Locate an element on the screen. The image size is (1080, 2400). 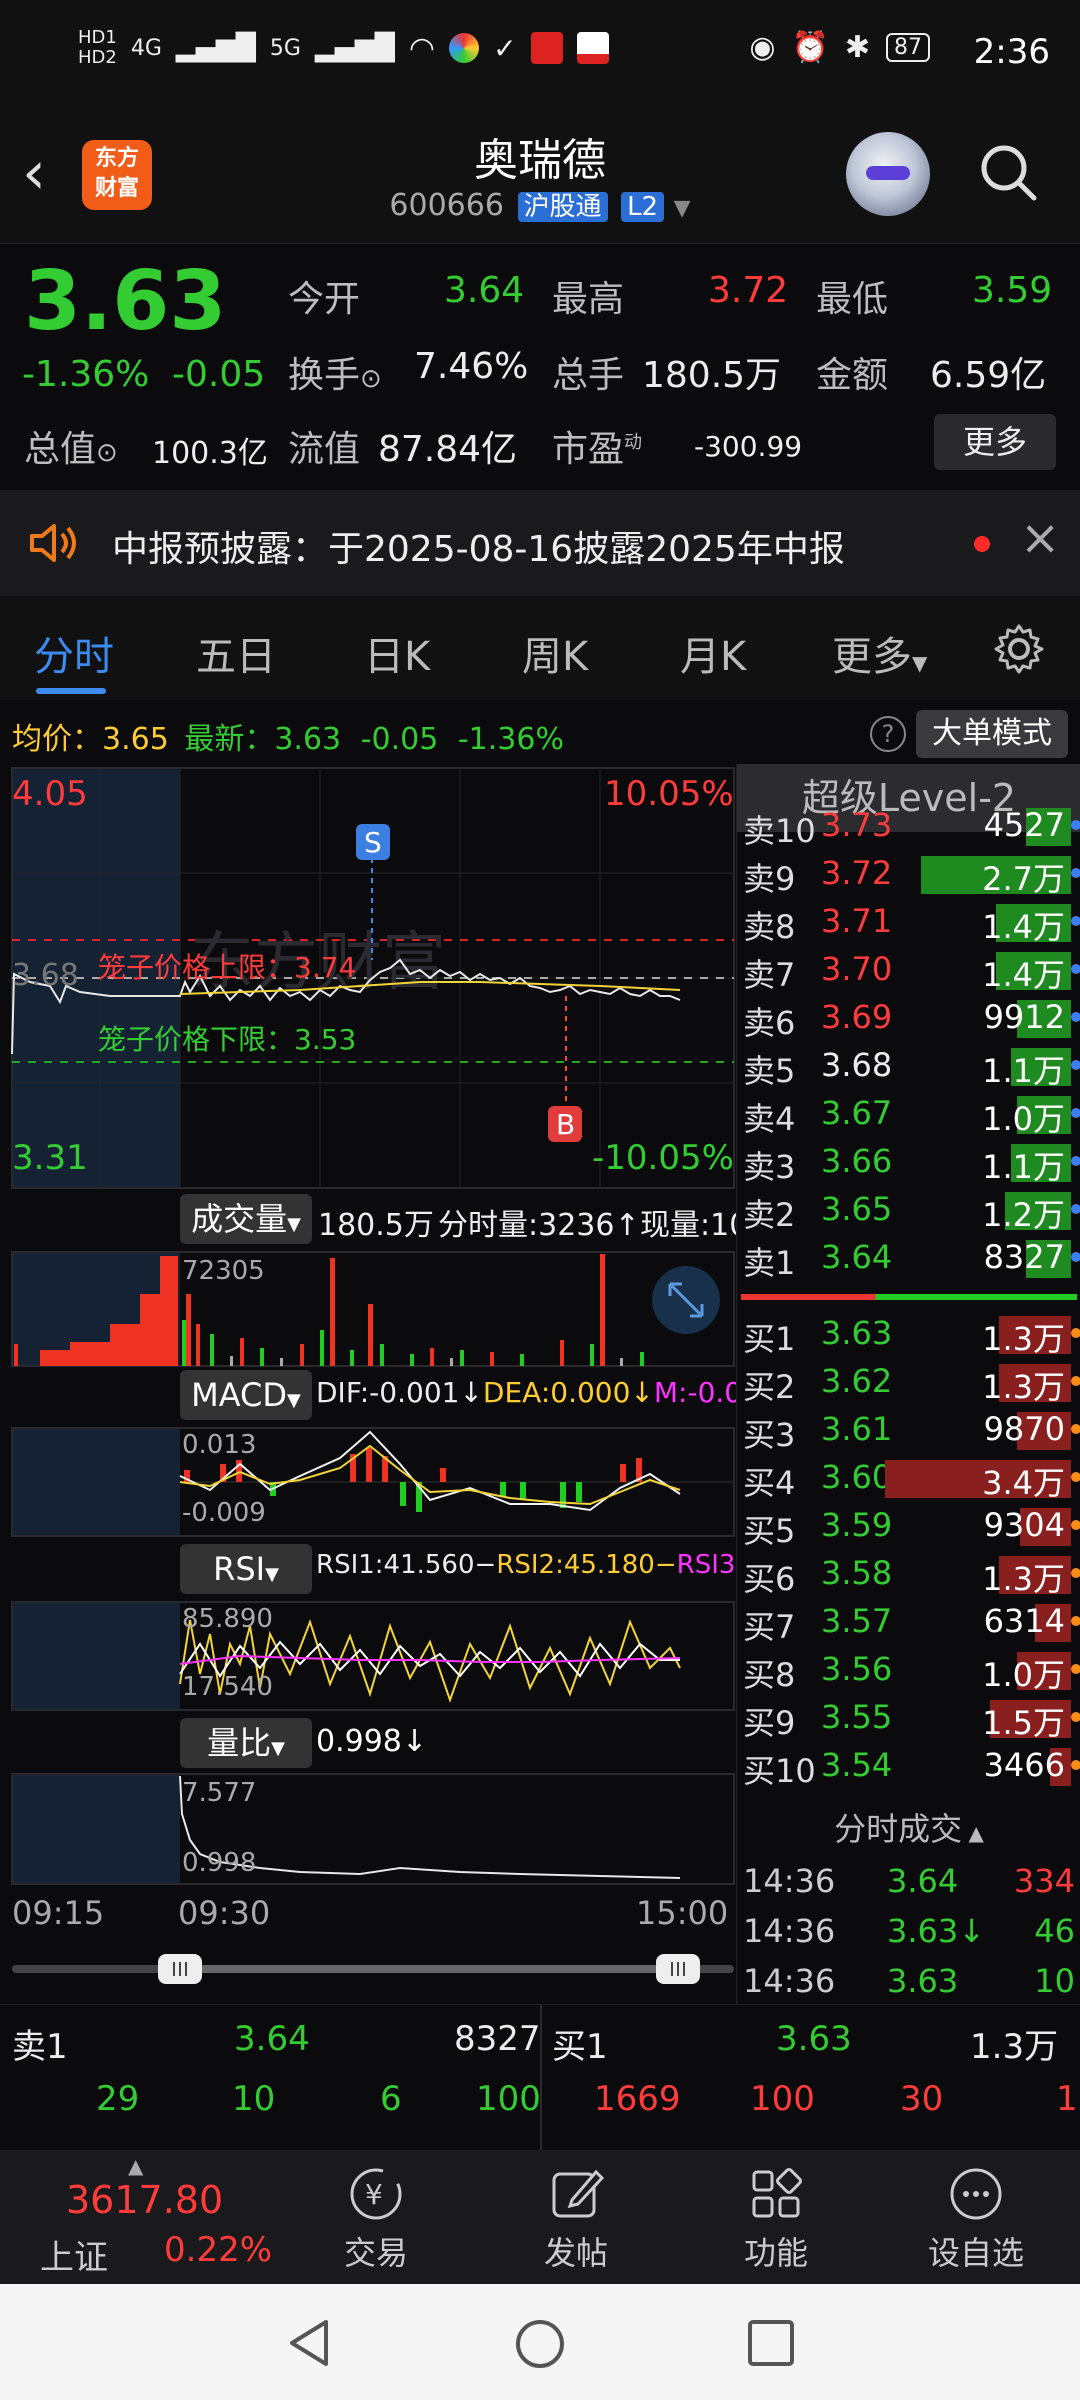
sell-level-name: 卖6 is located at coordinates (769, 1023).